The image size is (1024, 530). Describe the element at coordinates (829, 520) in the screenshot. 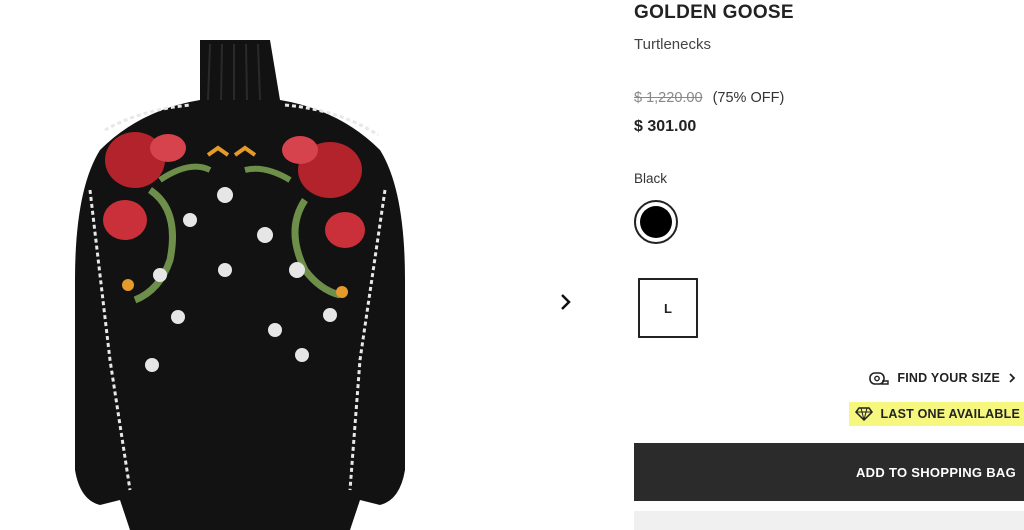

I see `secondary-button` at that location.